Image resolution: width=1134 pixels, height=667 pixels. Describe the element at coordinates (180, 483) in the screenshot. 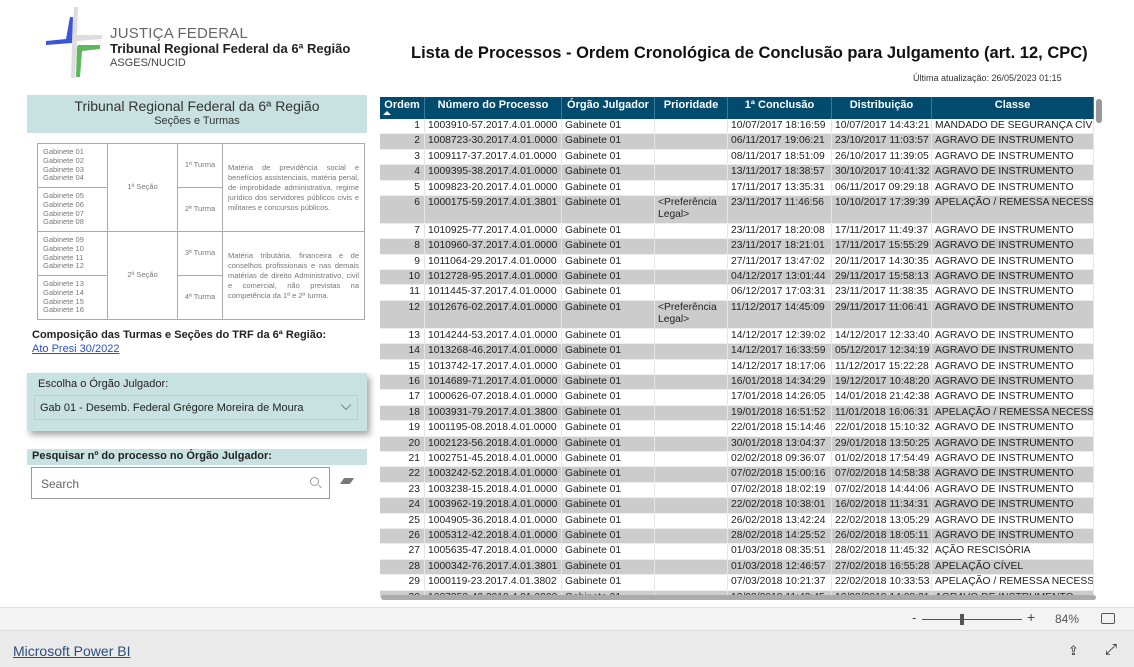

I see `search-input: Search` at that location.